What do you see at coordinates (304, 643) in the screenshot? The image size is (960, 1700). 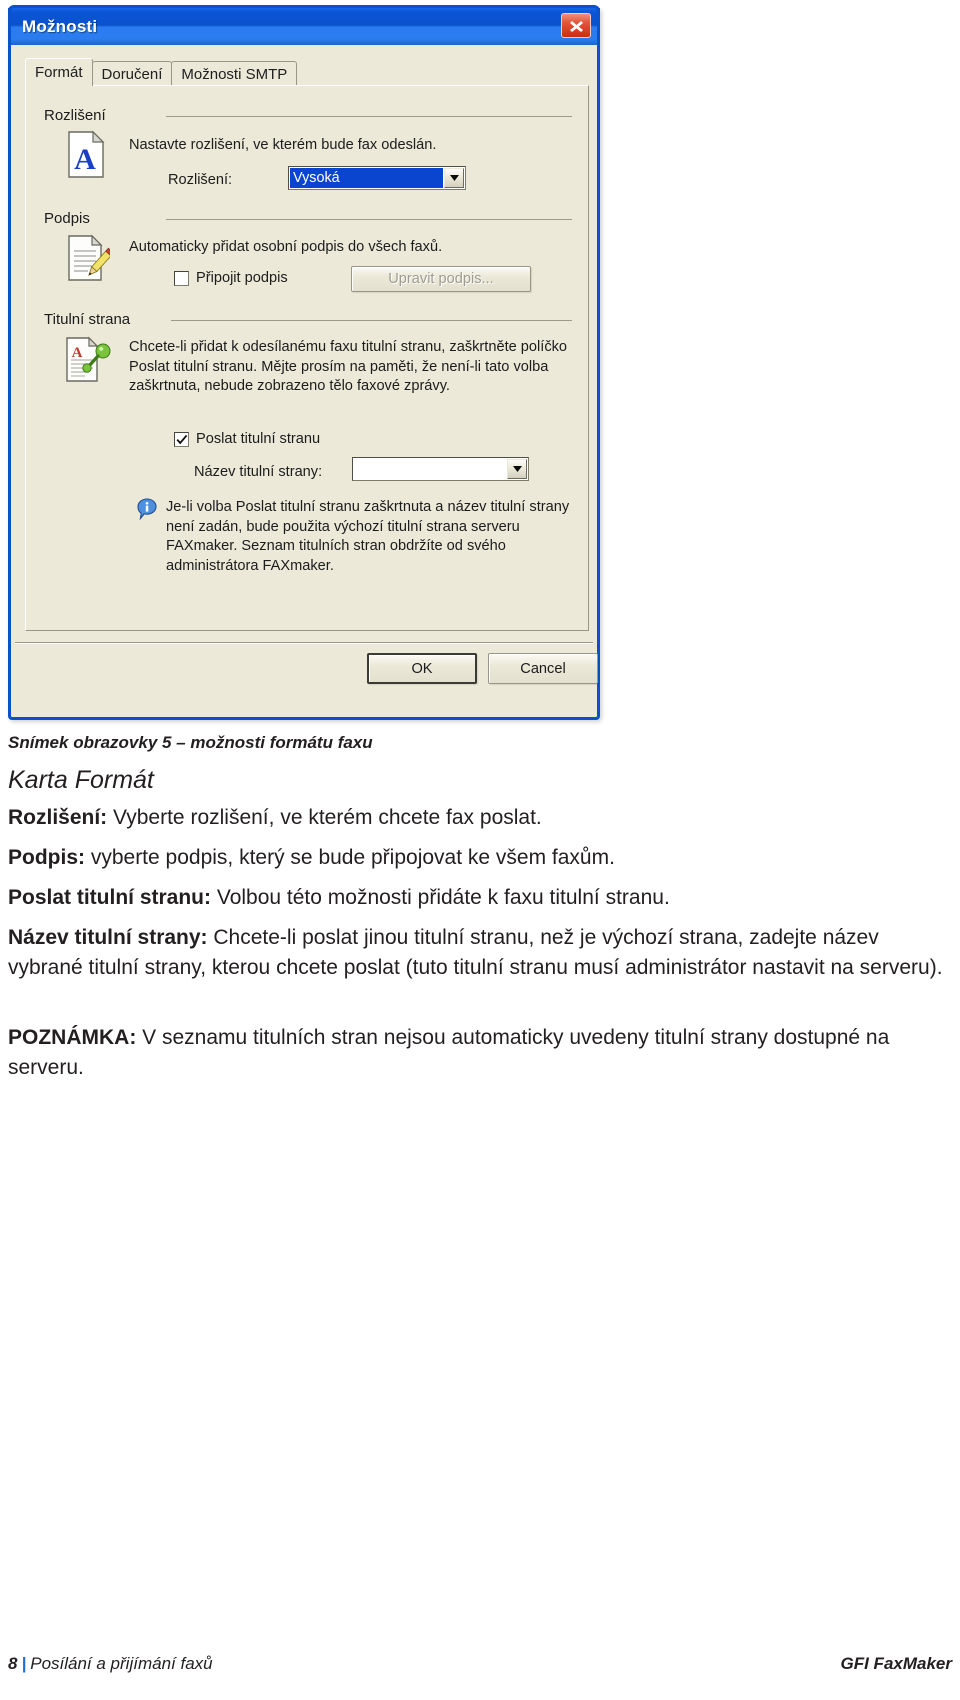 I see `dialog-footer-divider` at bounding box center [304, 643].